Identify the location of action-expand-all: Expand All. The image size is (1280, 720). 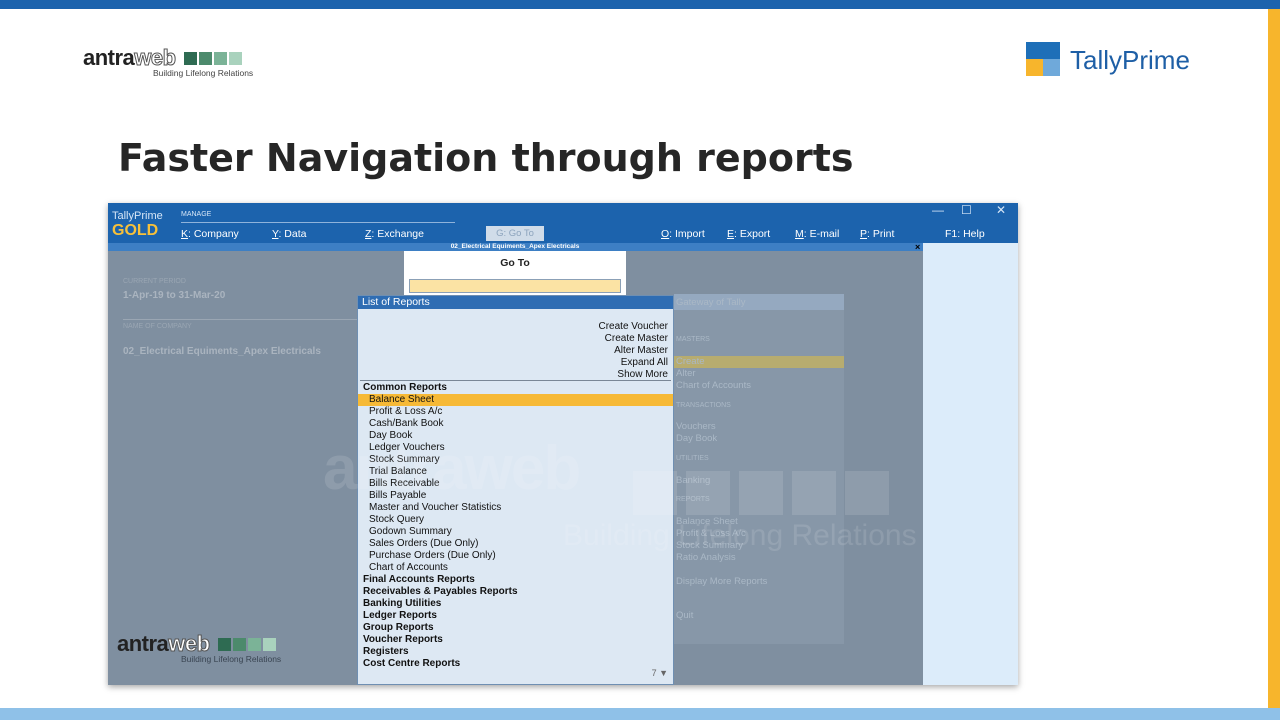
(644, 362).